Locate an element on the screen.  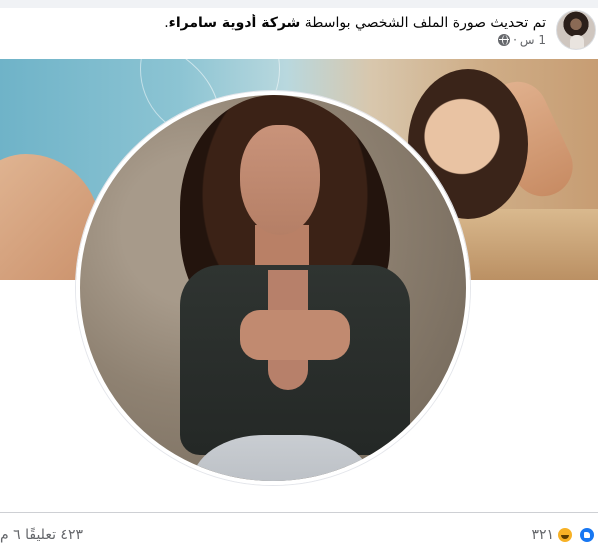
headline-prefix: تم تحديث صورة الملف الشخصي بواسطة is located at coordinates (425, 23).